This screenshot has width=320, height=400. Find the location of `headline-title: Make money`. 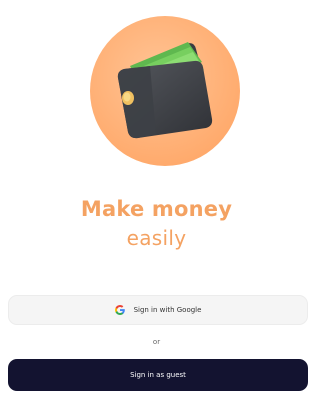

headline-title: Make money is located at coordinates (156, 209).